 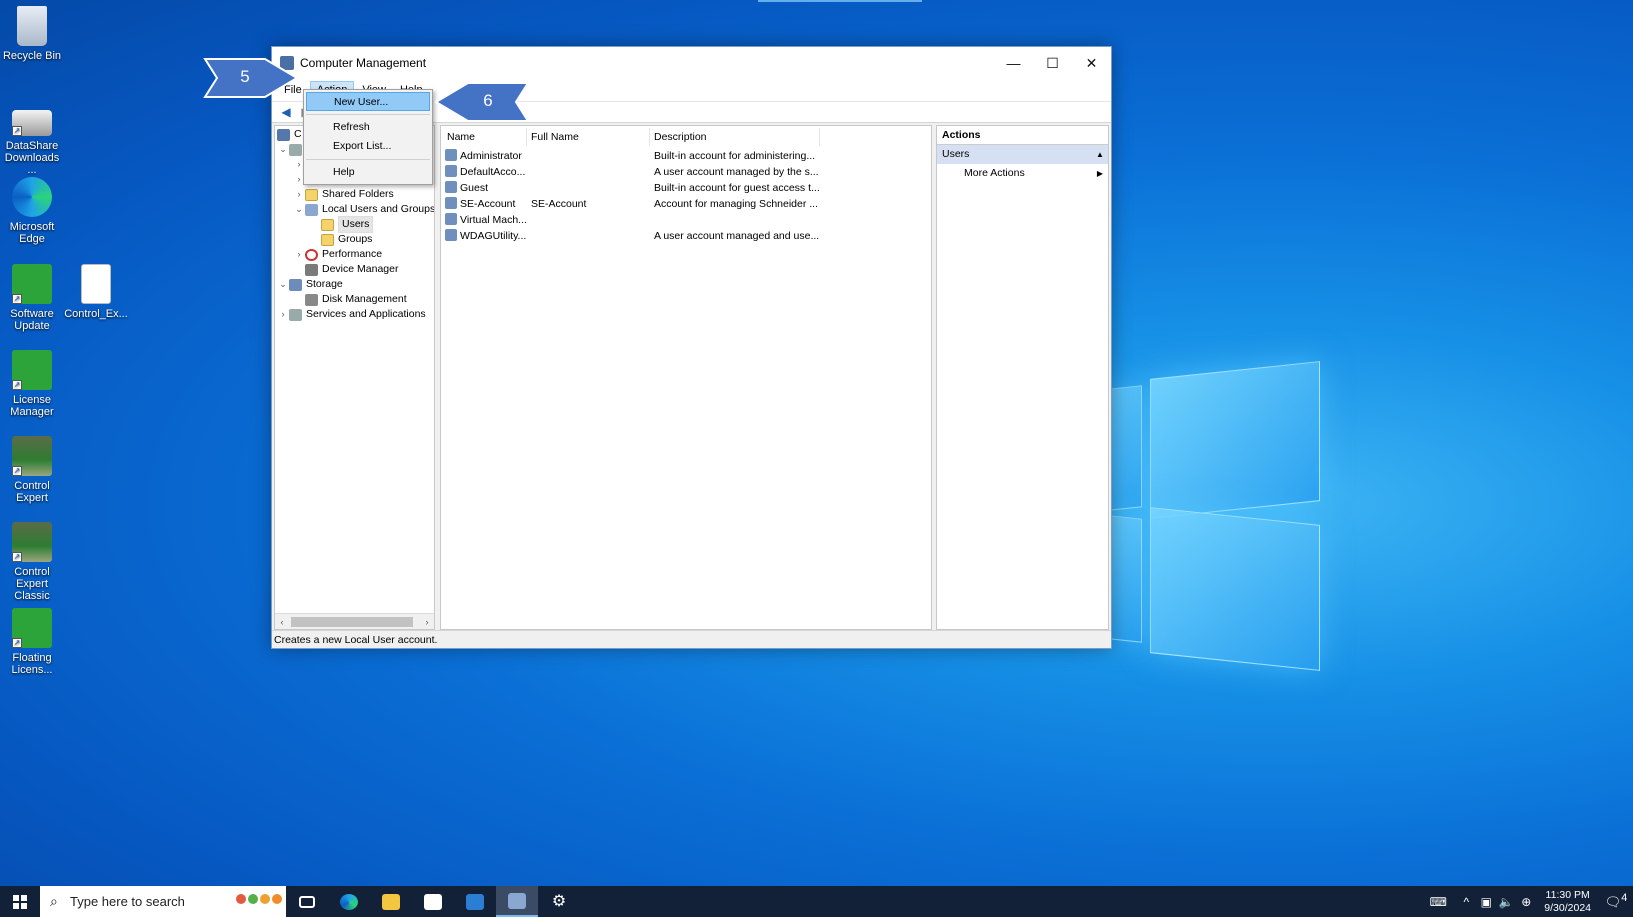 What do you see at coordinates (311, 269) in the screenshot?
I see `device-manager-icon` at bounding box center [311, 269].